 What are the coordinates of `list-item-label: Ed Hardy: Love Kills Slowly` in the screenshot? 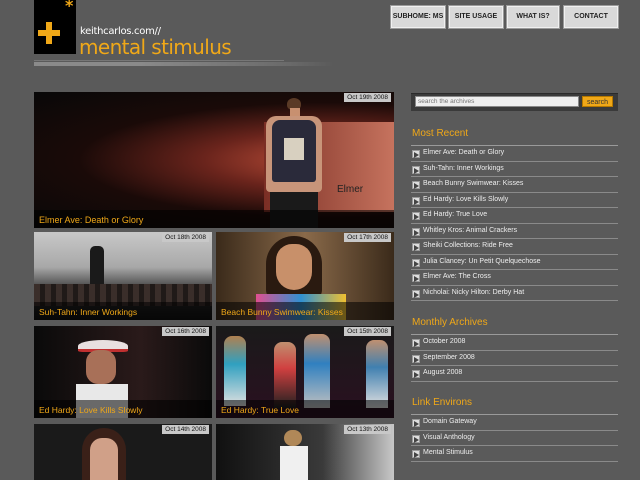 It's located at (465, 199).